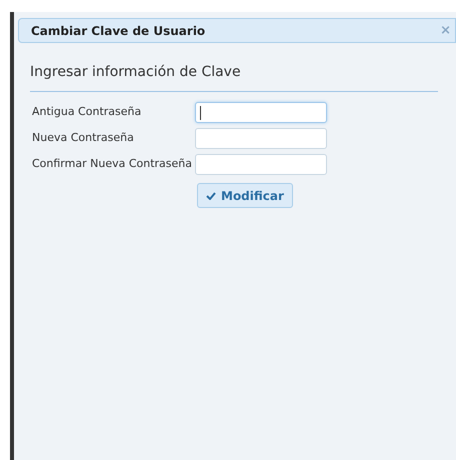 Image resolution: width=456 pixels, height=460 pixels. Describe the element at coordinates (136, 72) in the screenshot. I see `section-heading: Ingresar información de Clave` at that location.